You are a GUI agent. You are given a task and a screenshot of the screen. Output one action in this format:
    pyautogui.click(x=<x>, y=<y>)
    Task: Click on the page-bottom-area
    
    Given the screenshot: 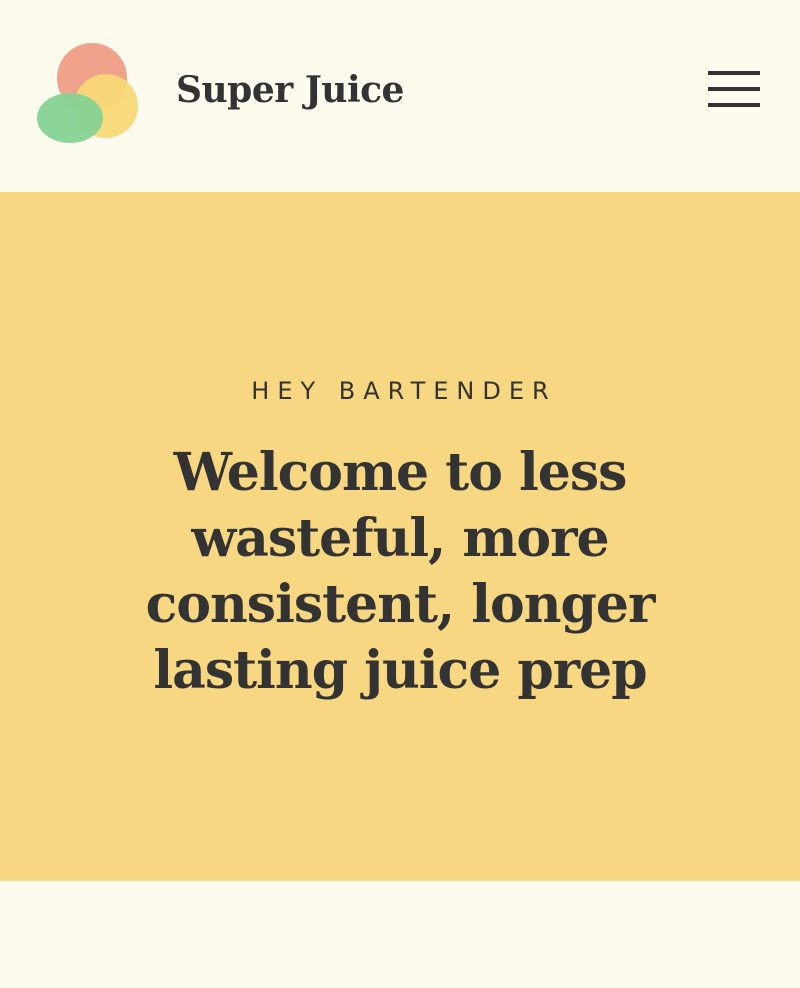 What is the action you would take?
    pyautogui.click(x=400, y=934)
    